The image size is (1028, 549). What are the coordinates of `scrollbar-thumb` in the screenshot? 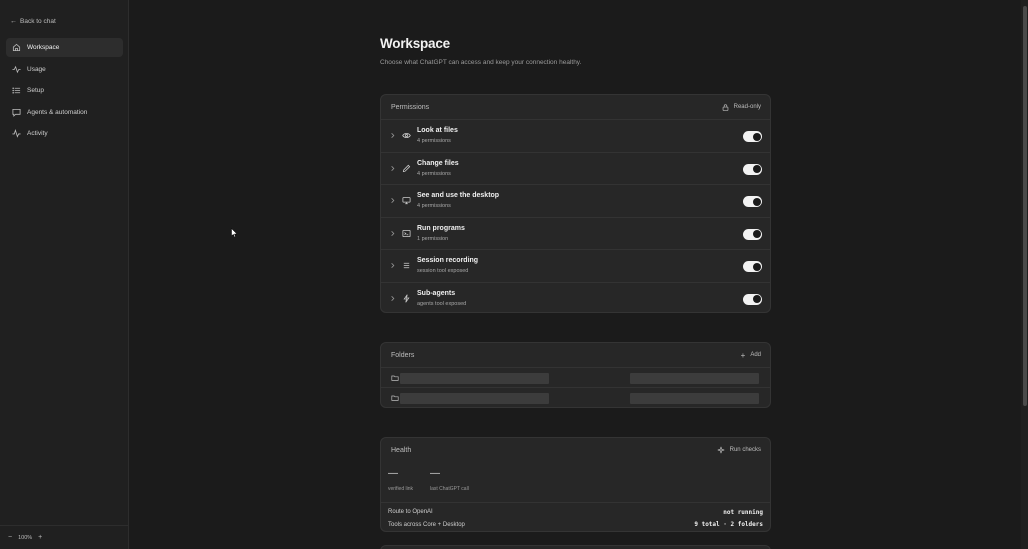 It's located at (1024, 206).